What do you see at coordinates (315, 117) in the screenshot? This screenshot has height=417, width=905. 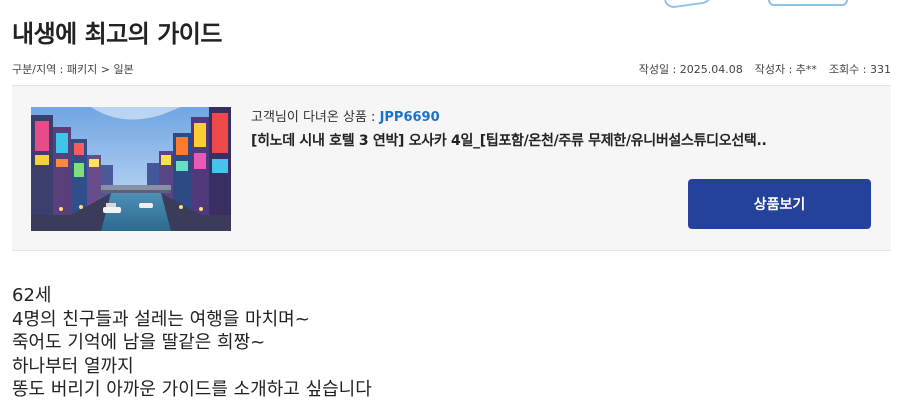 I see `product-code-label: 고객님이 다녀온 상품 :` at bounding box center [315, 117].